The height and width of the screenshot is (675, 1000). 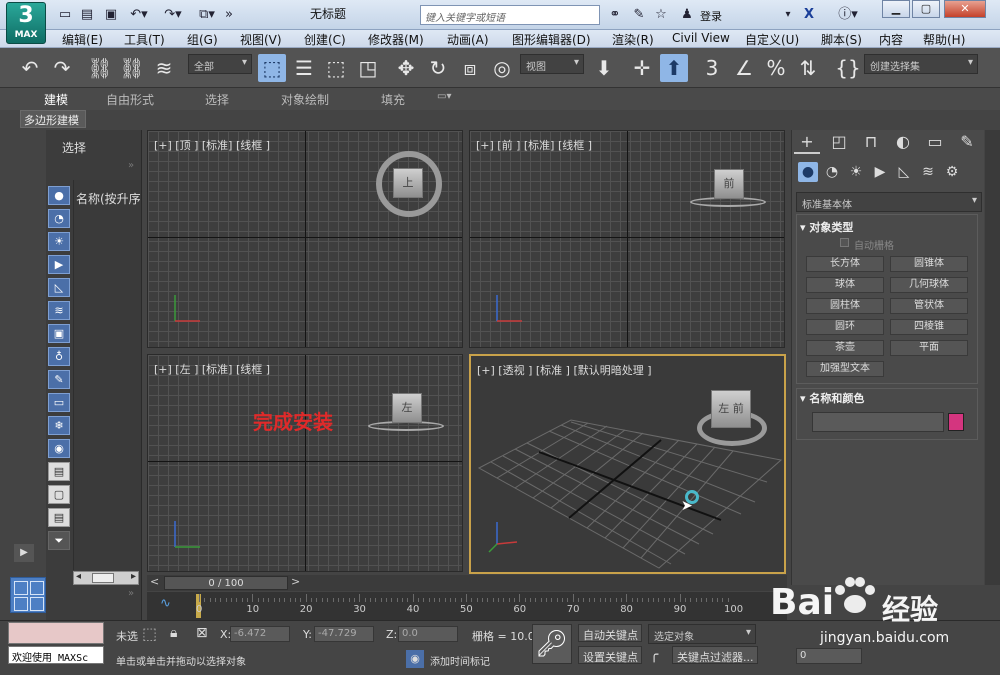 What do you see at coordinates (729, 184) in the screenshot?
I see `viewcube: 前` at bounding box center [729, 184].